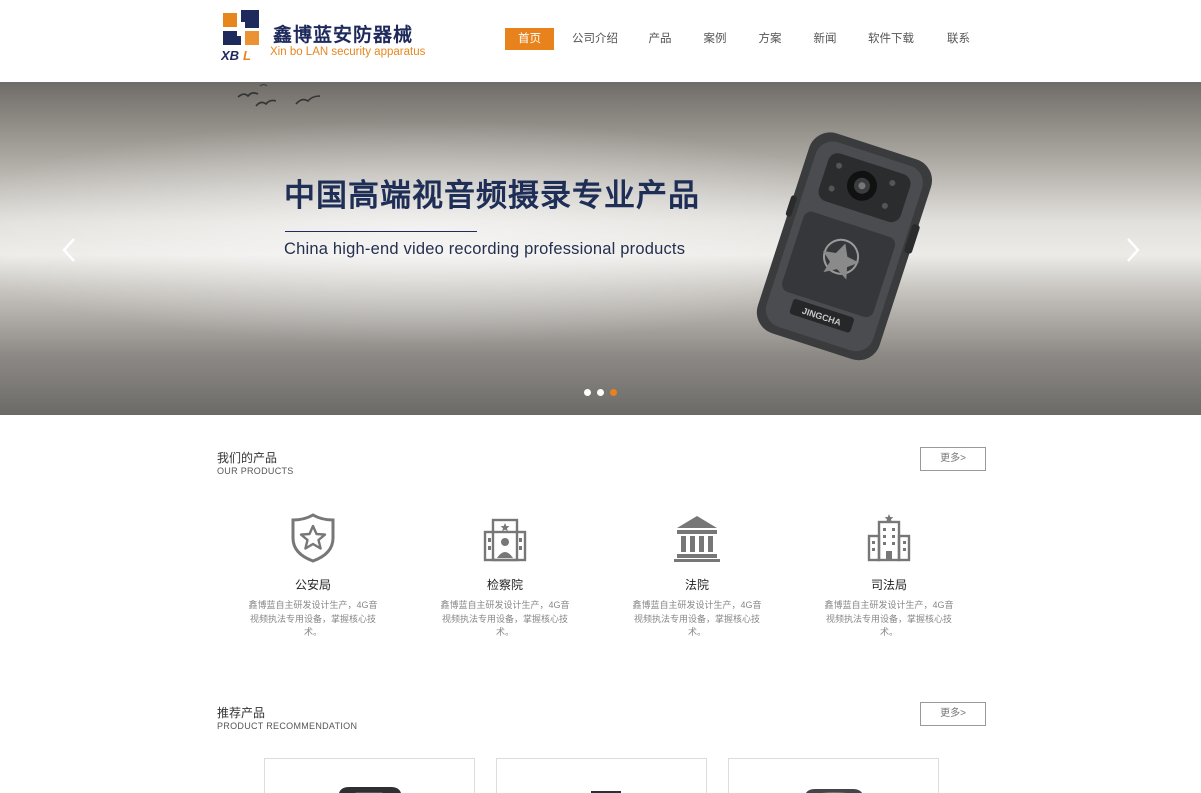 This screenshot has width=1201, height=793. Describe the element at coordinates (247, 458) in the screenshot. I see `products-section-title: 我们的产品` at that location.